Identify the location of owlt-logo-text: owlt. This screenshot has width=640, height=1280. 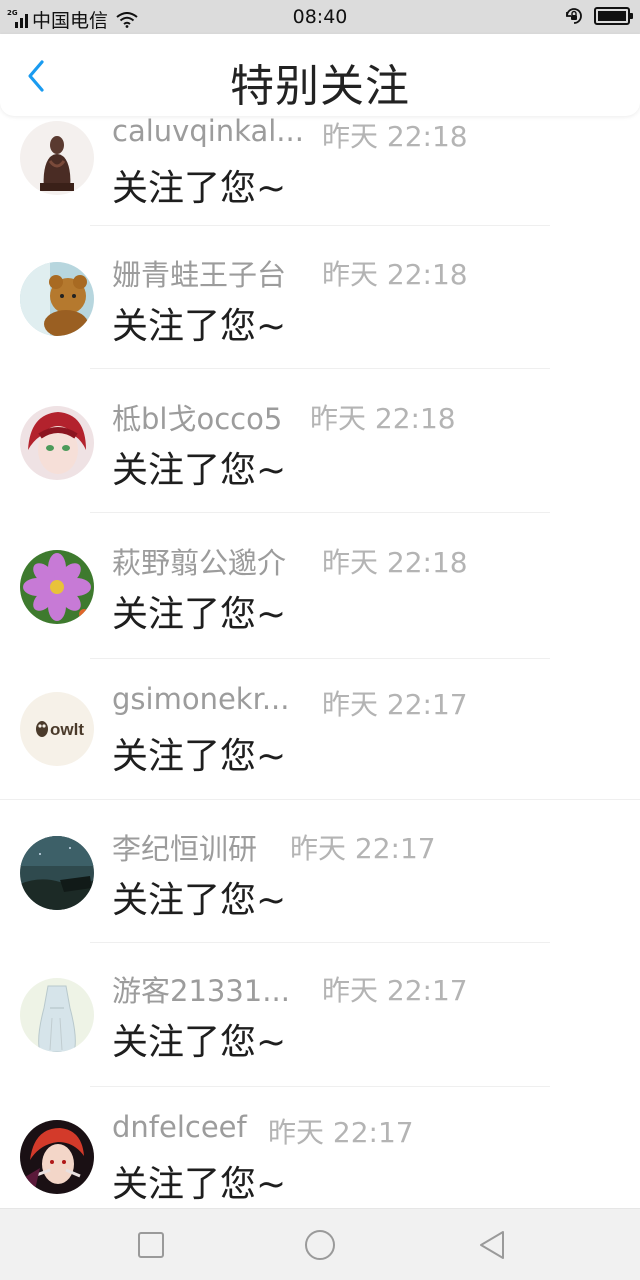
(67, 729).